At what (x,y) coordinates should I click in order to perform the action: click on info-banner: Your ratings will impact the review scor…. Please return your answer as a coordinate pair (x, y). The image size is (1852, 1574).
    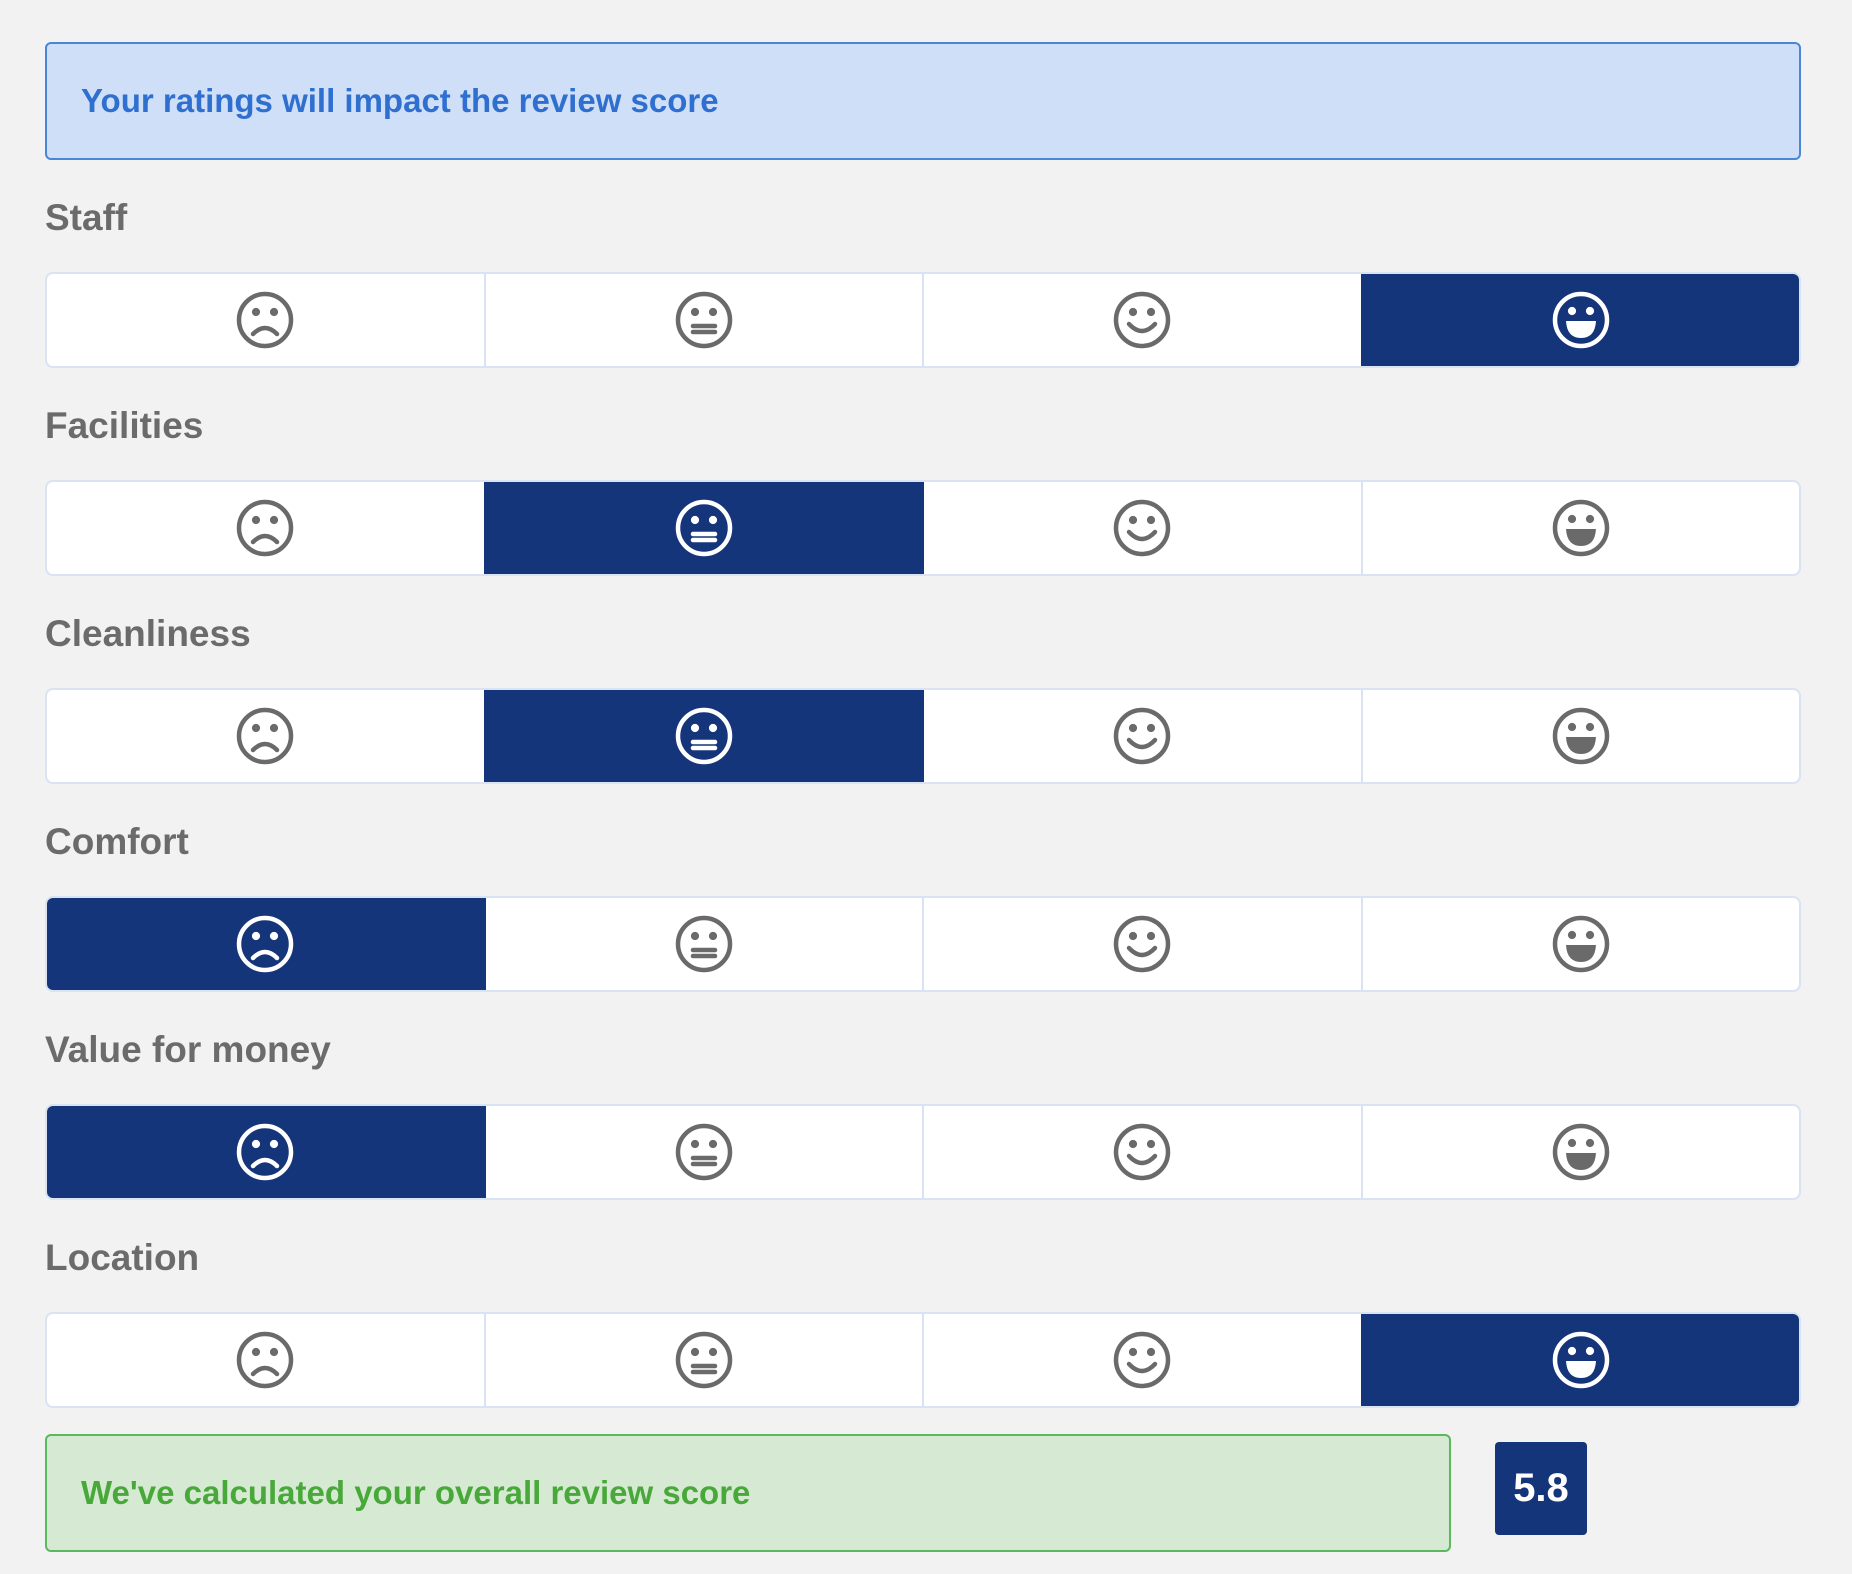
    Looking at the image, I should click on (923, 101).